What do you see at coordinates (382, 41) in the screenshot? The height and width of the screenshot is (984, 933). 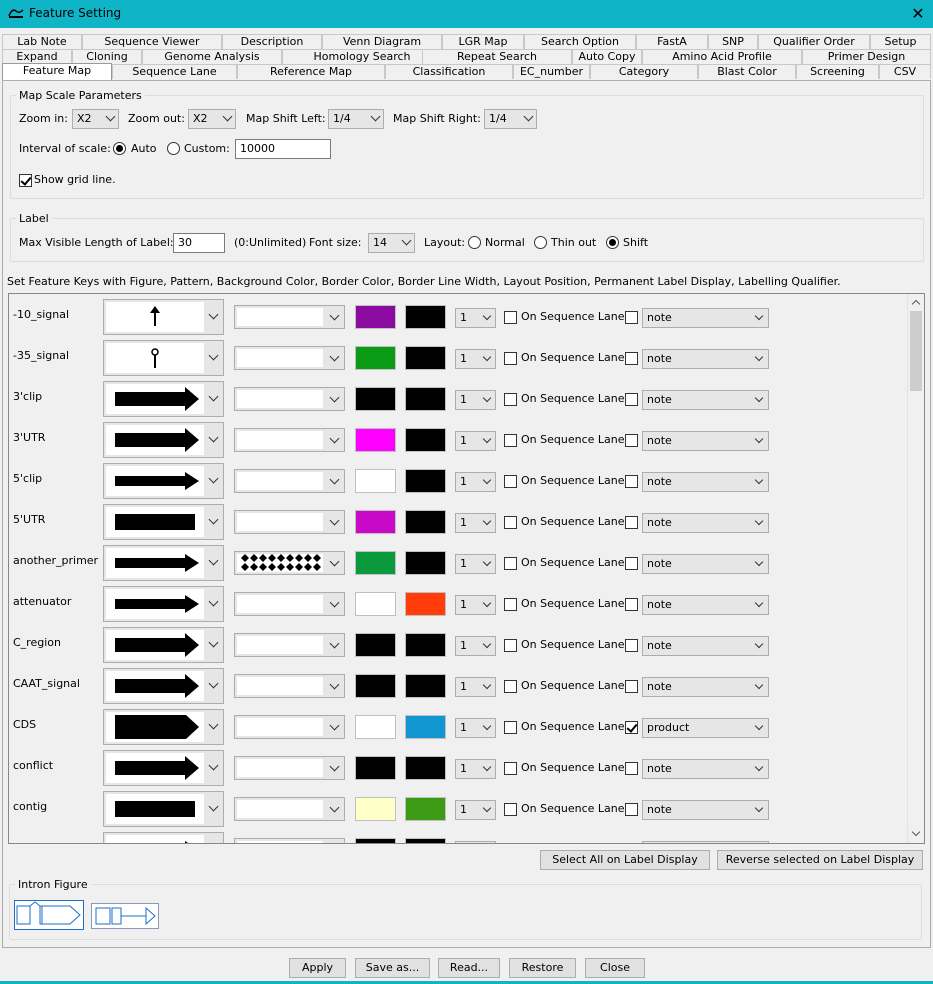 I see `tab-venn-diagram: Venn Diagram` at bounding box center [382, 41].